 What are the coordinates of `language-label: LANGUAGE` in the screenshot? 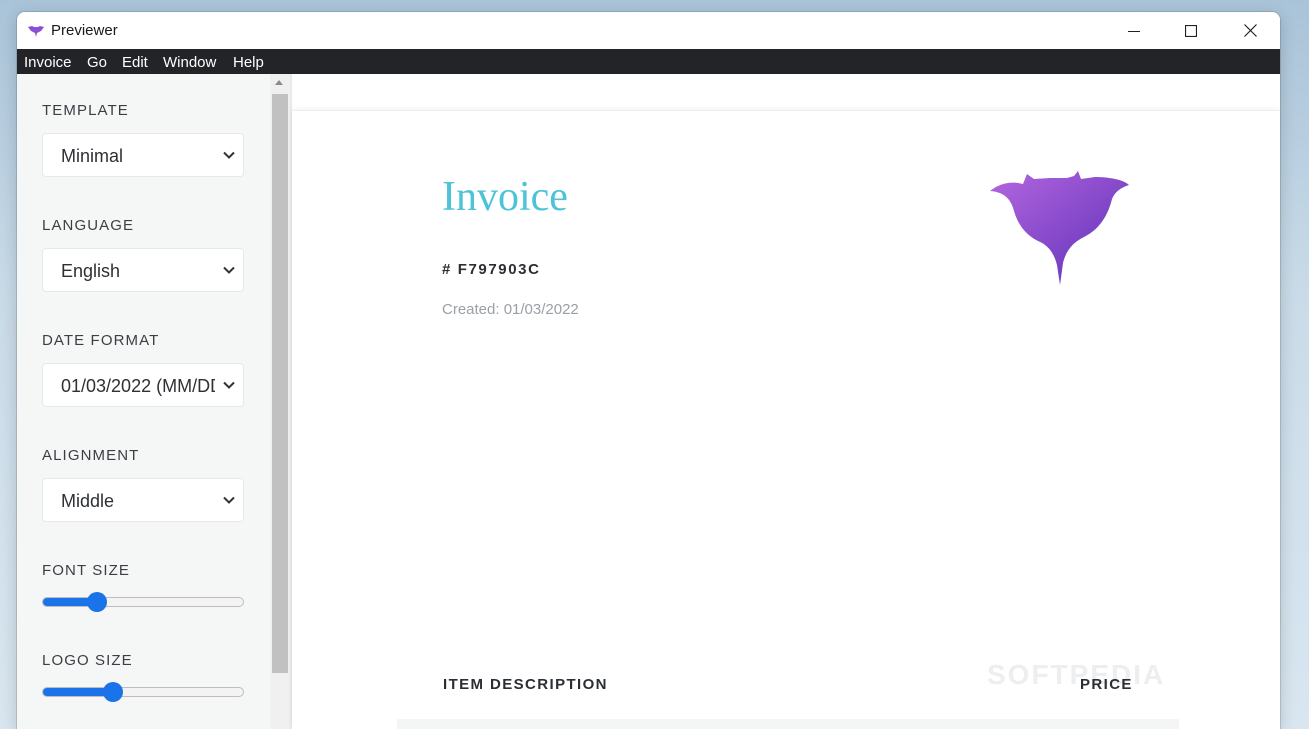 It's located at (88, 225).